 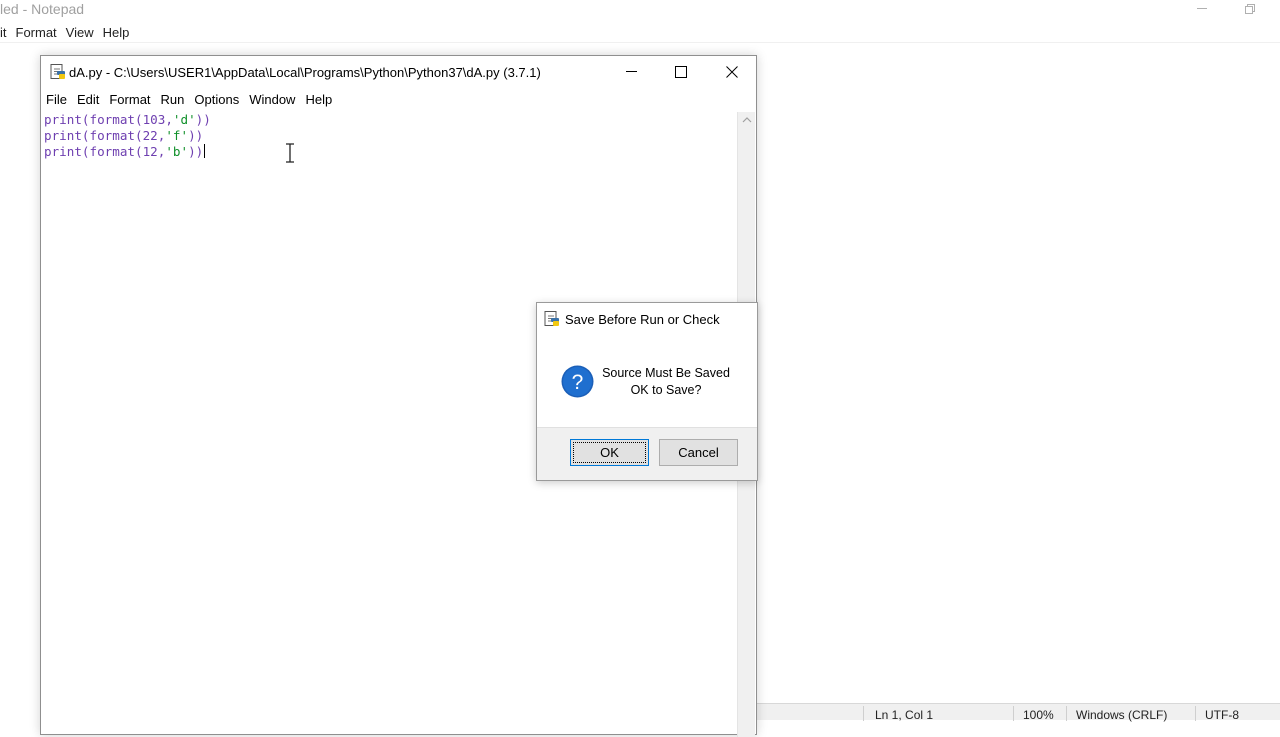 I want to click on editor-menubar: File Edit Format Run Options Window Help, so click(x=191, y=99).